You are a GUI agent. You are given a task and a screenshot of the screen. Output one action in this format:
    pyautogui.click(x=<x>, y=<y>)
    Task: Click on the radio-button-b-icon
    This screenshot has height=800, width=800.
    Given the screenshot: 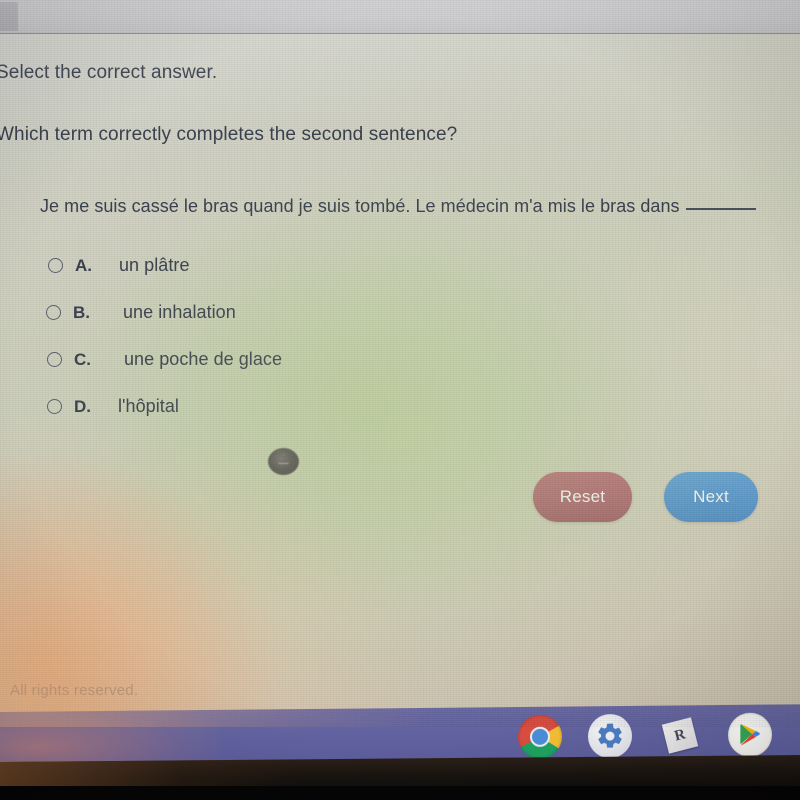 What is the action you would take?
    pyautogui.click(x=53, y=312)
    